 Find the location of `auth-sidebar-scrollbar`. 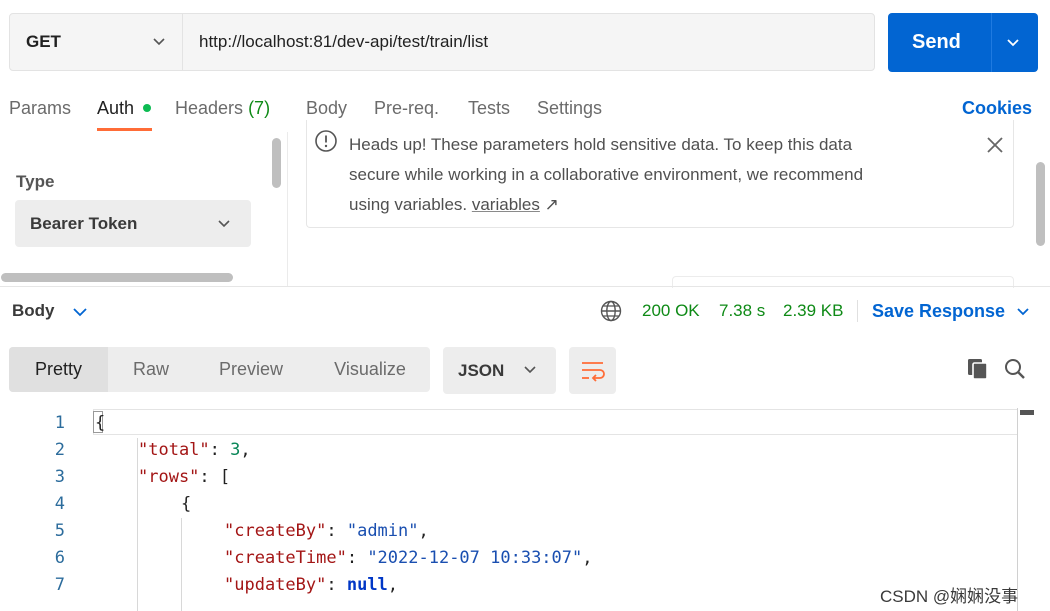

auth-sidebar-scrollbar is located at coordinates (276, 163).